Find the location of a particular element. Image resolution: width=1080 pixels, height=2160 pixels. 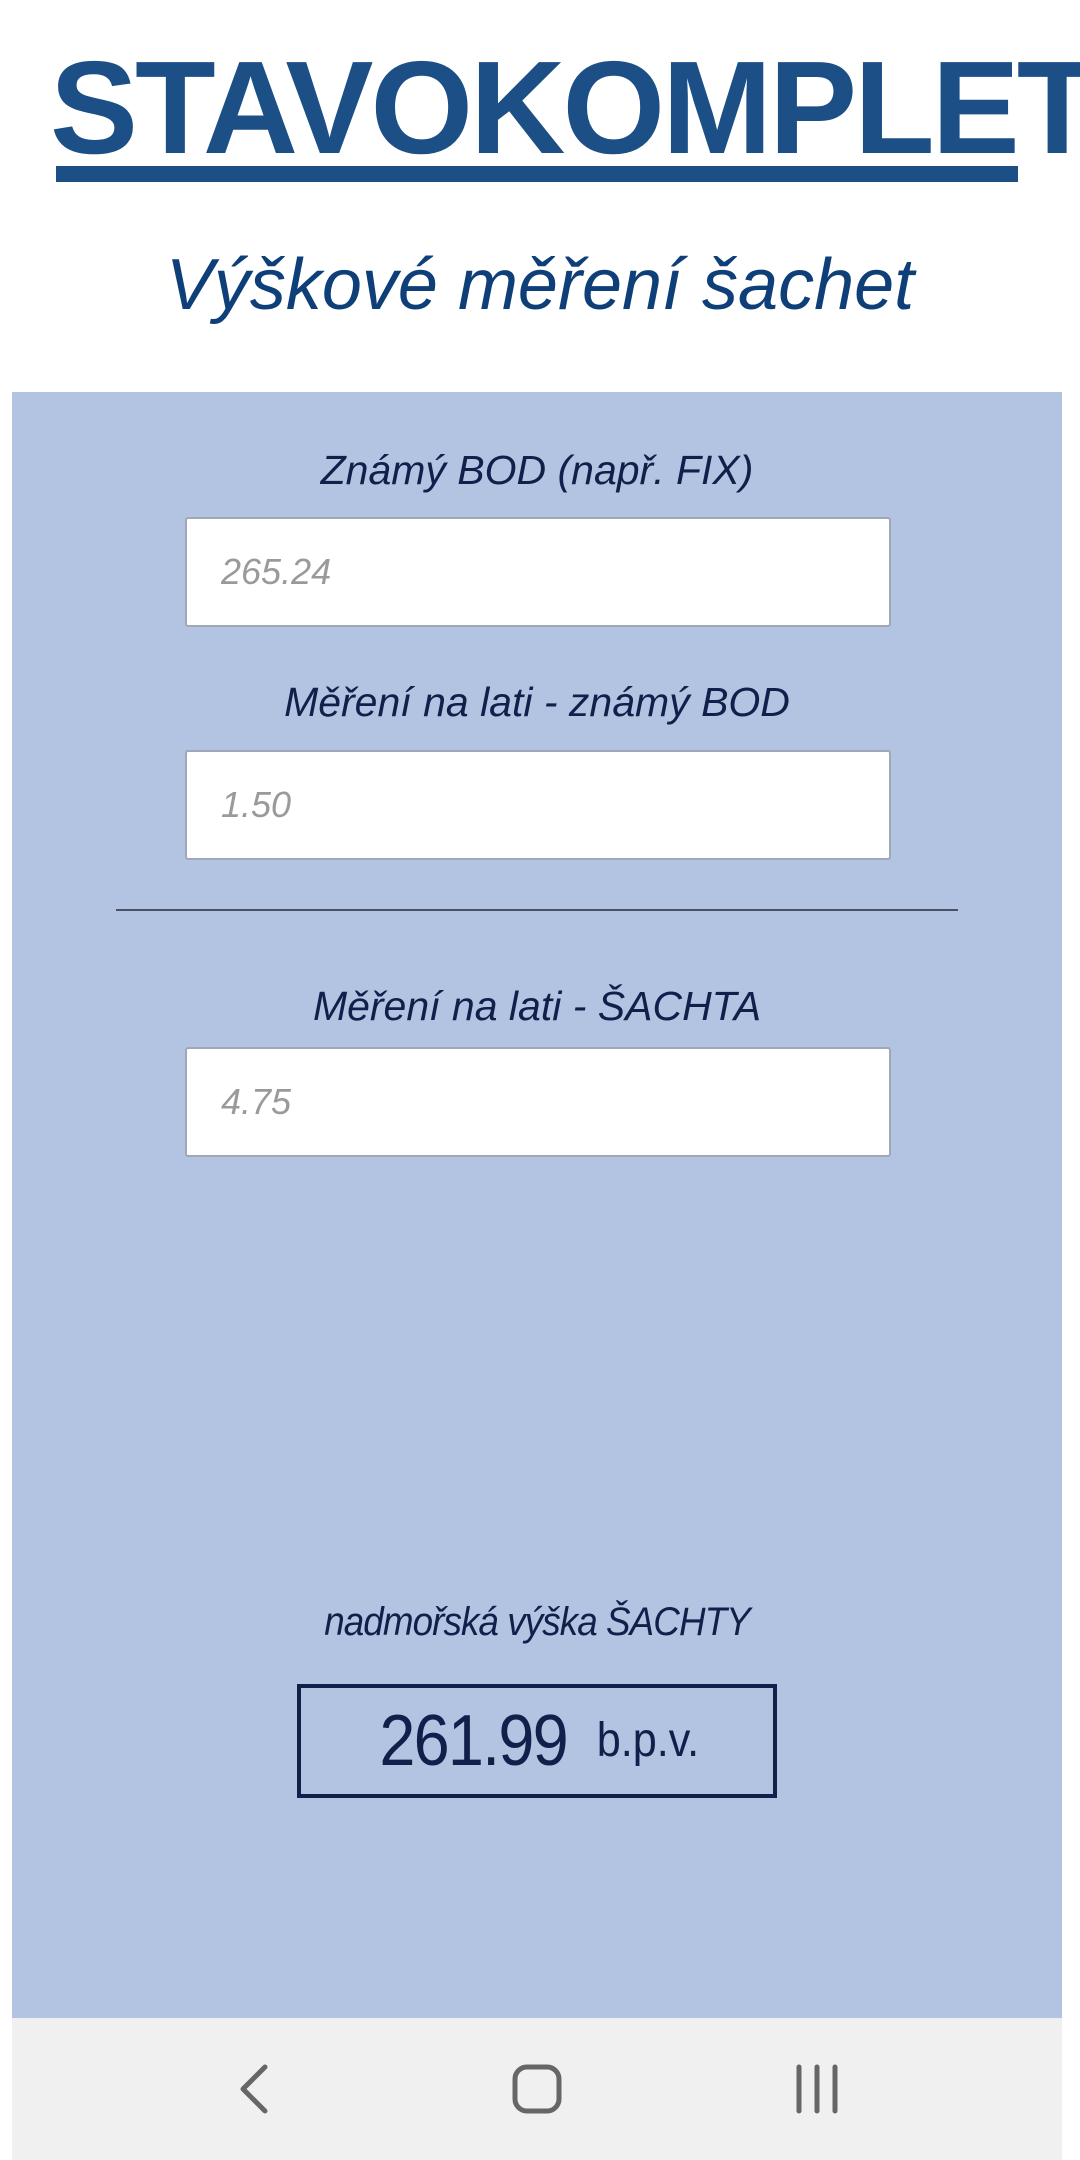

result-unit: b.p.v. is located at coordinates (648, 1740).